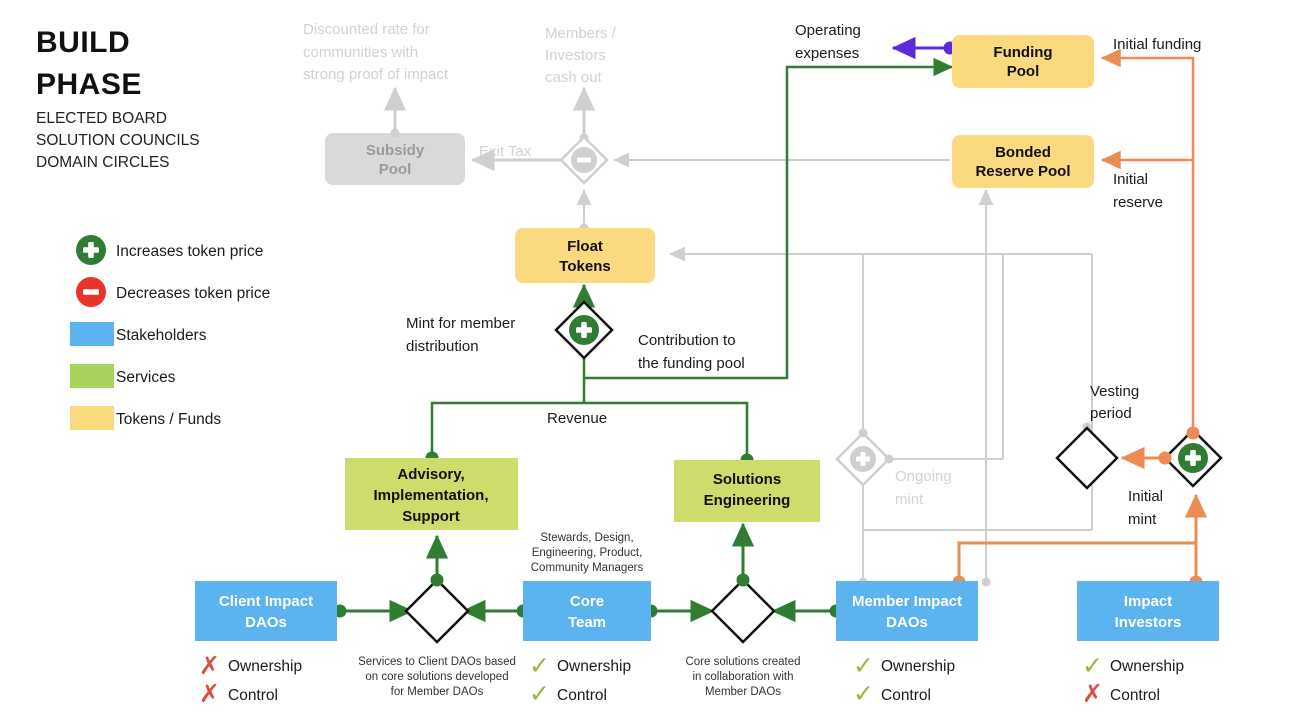  Describe the element at coordinates (250, 680) in the screenshot. I see `ownership-control-client-impact-daos: ✗ Ownership ✗ Control` at that location.